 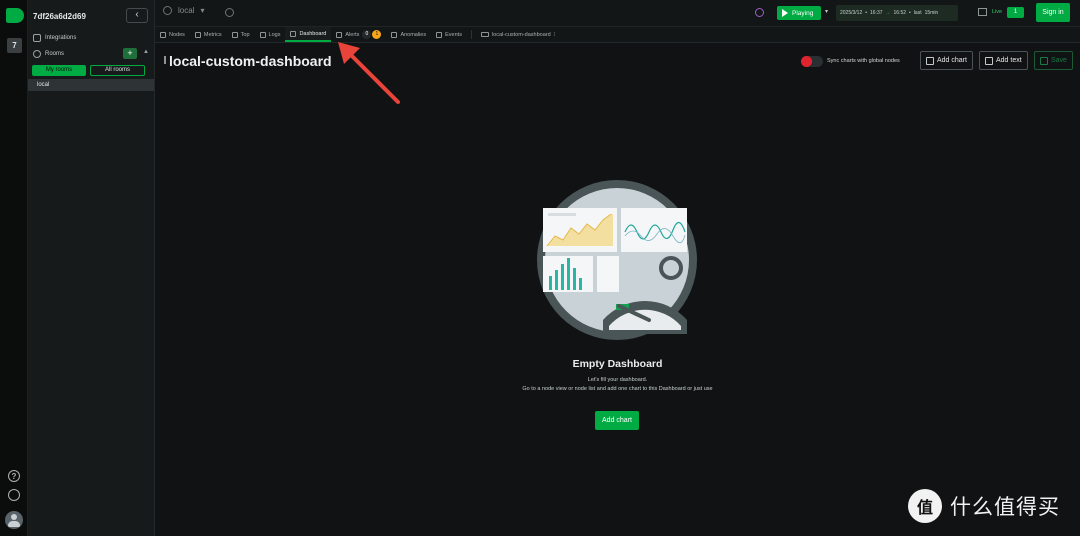 I want to click on time-start: 16:37, so click(x=876, y=13).